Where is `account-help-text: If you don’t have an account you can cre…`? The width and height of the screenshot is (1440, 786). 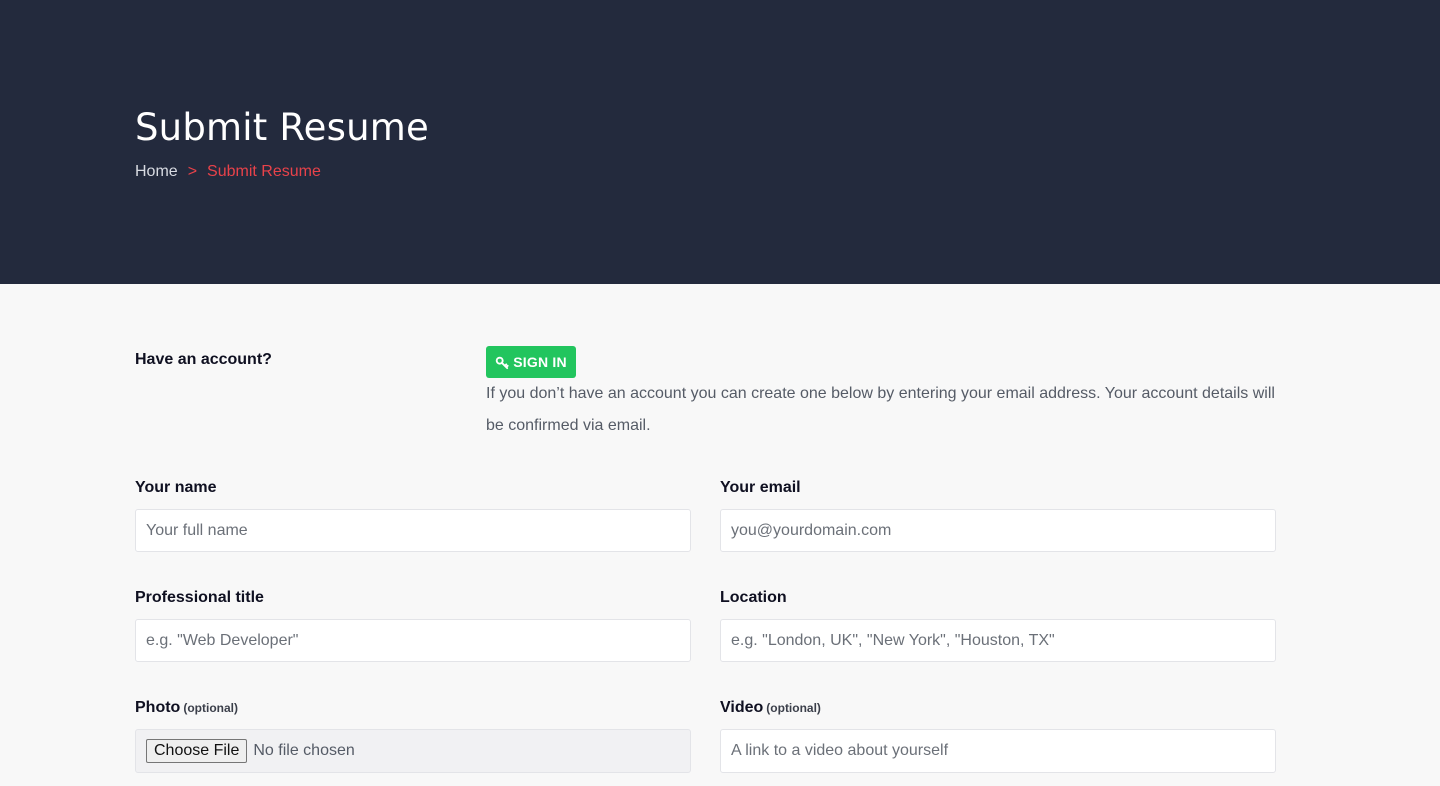
account-help-text: If you don’t have an account you can cre… is located at coordinates (880, 409).